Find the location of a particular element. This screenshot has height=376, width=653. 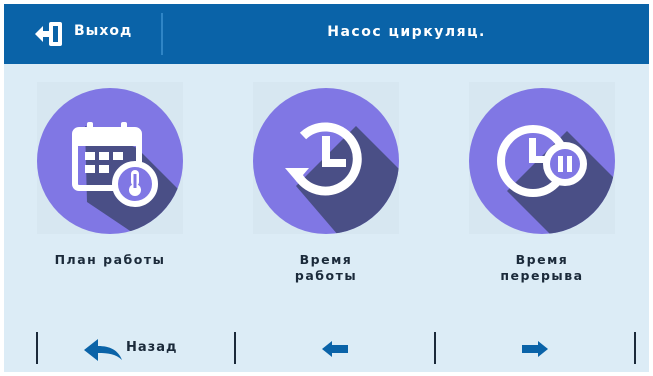

back-label: Назад is located at coordinates (152, 347).